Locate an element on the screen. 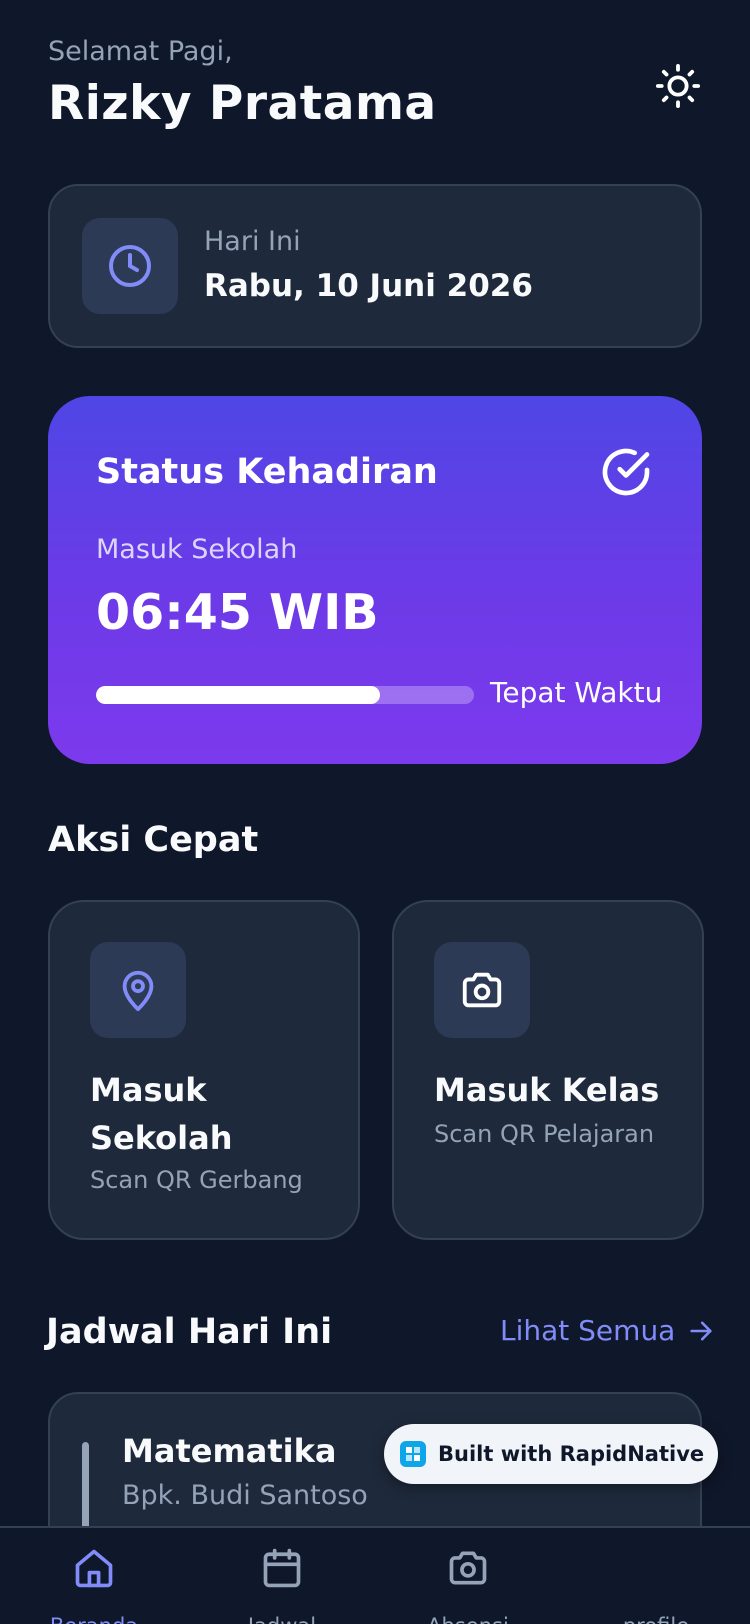 The height and width of the screenshot is (1624, 750). sun-icon is located at coordinates (678, 86).